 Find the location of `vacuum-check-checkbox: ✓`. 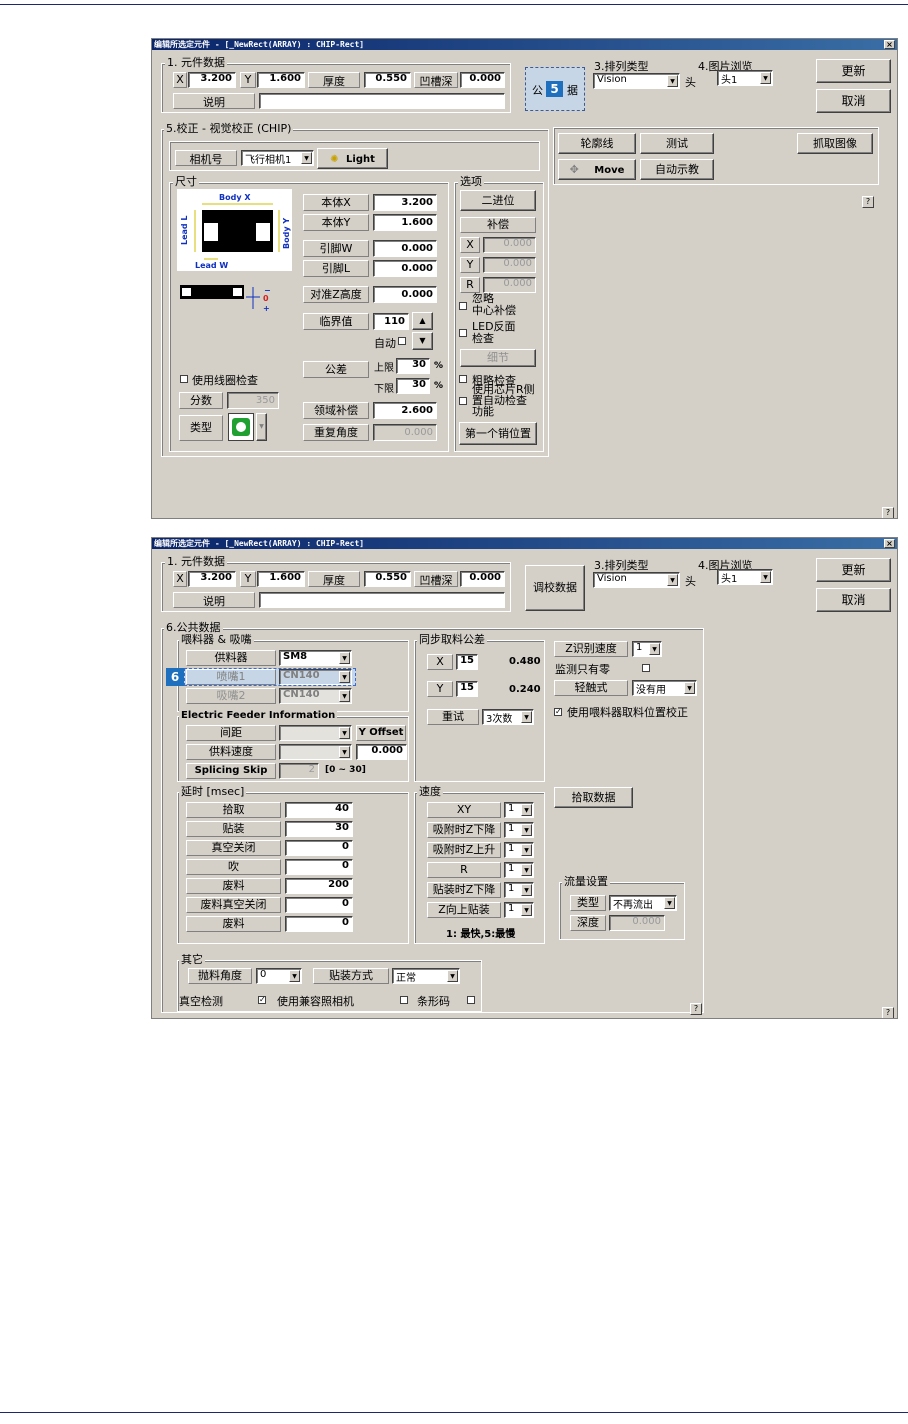

vacuum-check-checkbox: ✓ is located at coordinates (262, 1000).